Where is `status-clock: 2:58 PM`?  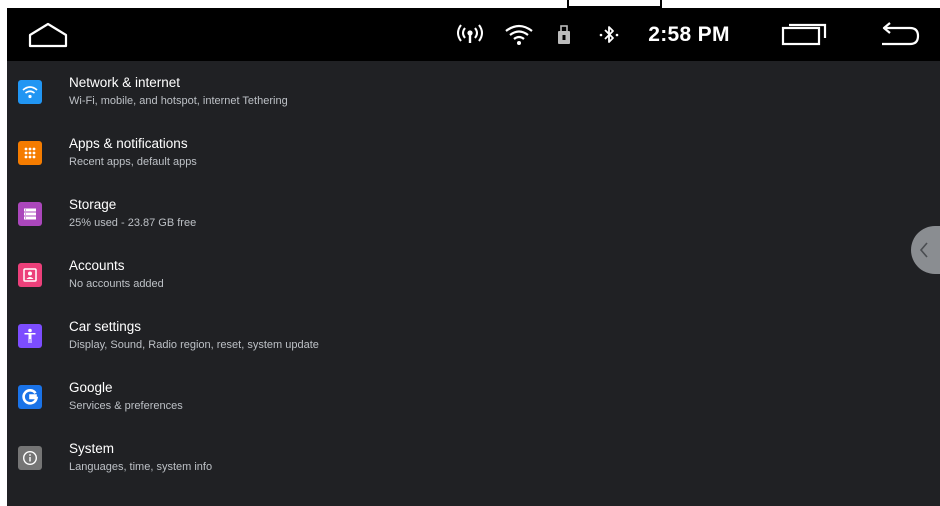
status-clock: 2:58 PM is located at coordinates (689, 34).